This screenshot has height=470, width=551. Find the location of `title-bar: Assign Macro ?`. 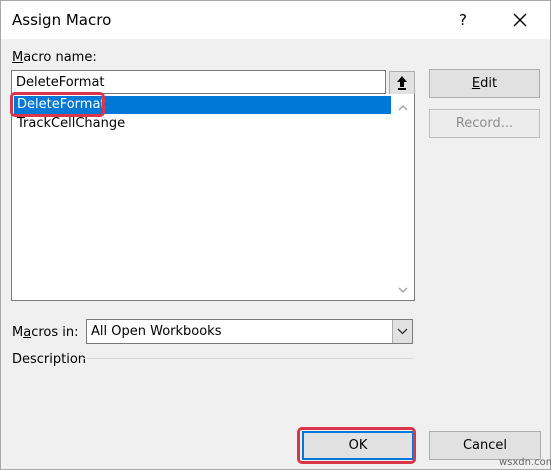

title-bar: Assign Macro ? is located at coordinates (275, 20).